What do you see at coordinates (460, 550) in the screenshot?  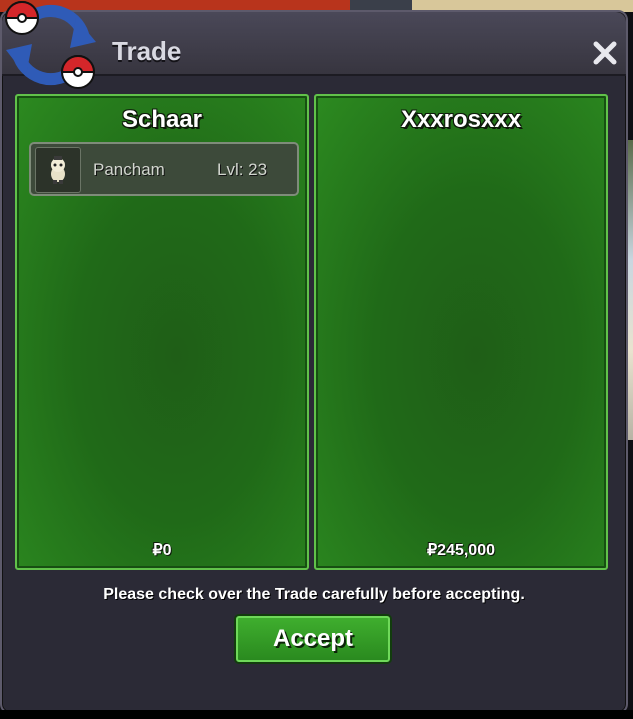 I see `partner-money-offer: ₽245,000` at bounding box center [460, 550].